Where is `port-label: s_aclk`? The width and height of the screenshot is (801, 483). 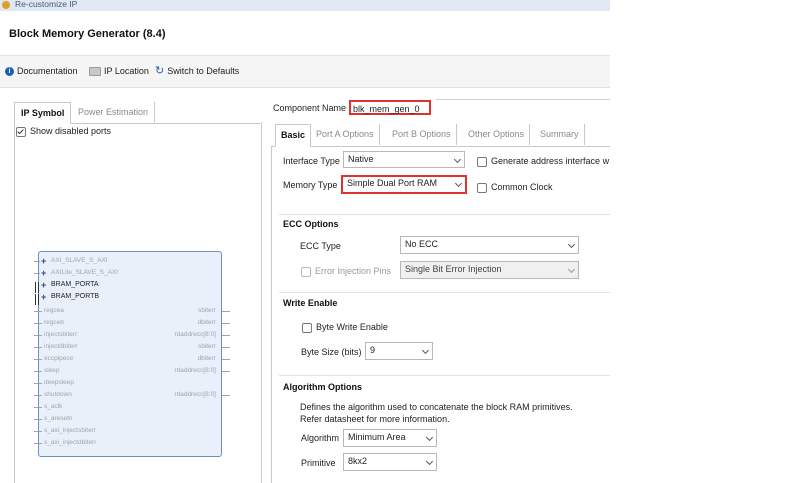 port-label: s_aclk is located at coordinates (53, 406).